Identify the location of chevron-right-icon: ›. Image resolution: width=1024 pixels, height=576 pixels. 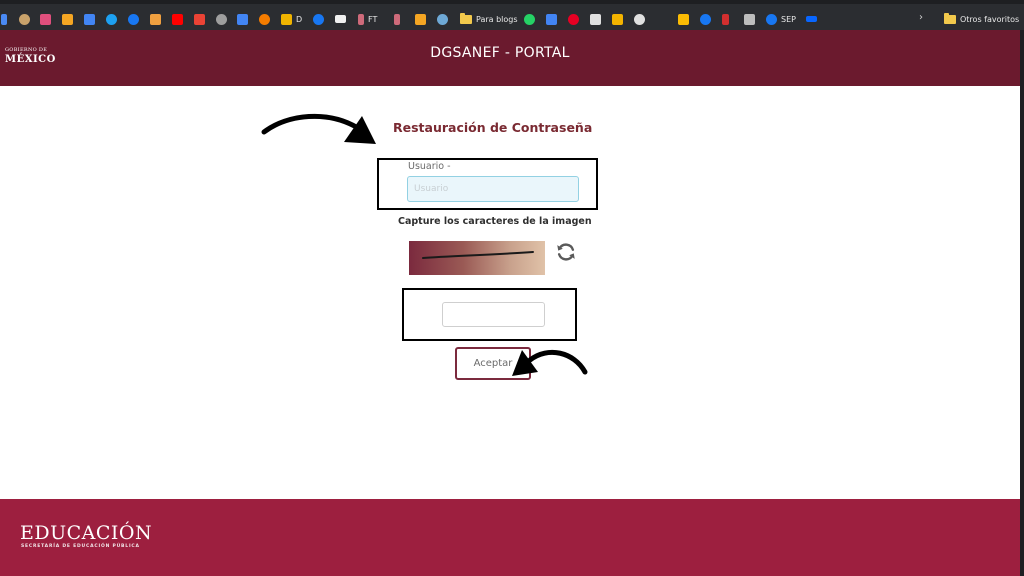
(921, 17).